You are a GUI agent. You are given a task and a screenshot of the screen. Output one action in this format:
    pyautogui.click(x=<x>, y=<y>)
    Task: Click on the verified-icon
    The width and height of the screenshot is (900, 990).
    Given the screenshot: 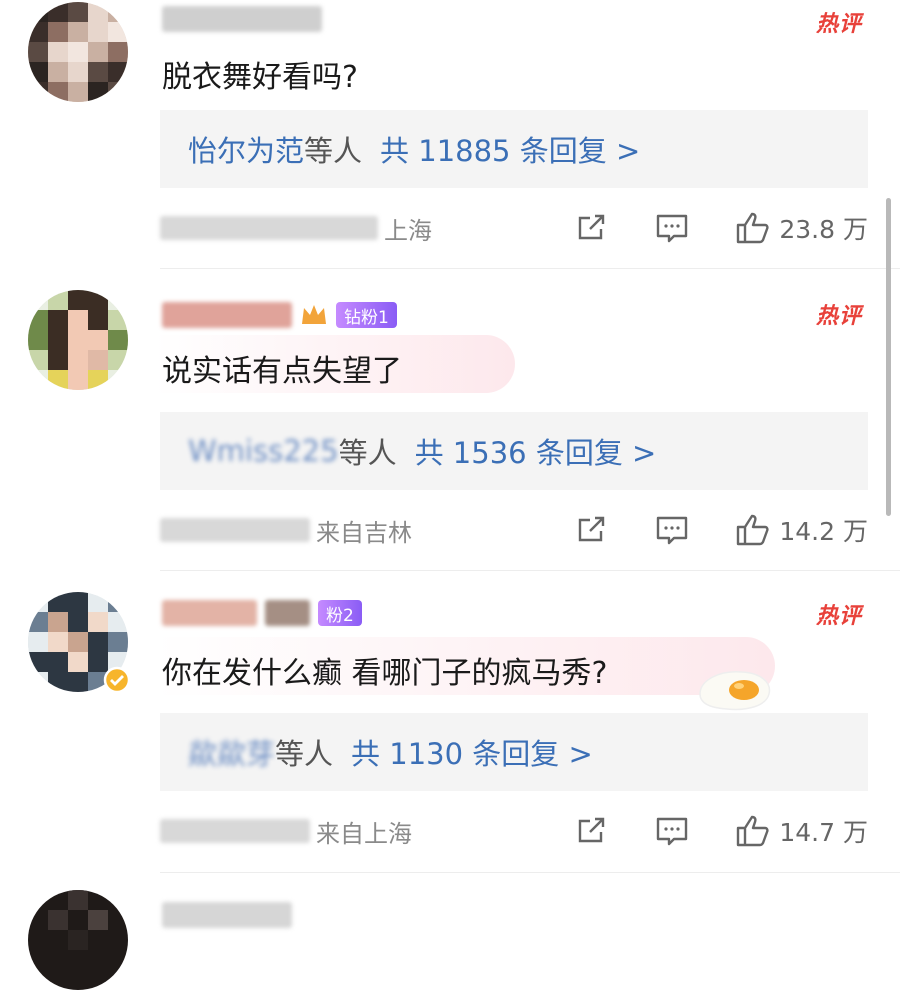 What is the action you would take?
    pyautogui.click(x=117, y=680)
    